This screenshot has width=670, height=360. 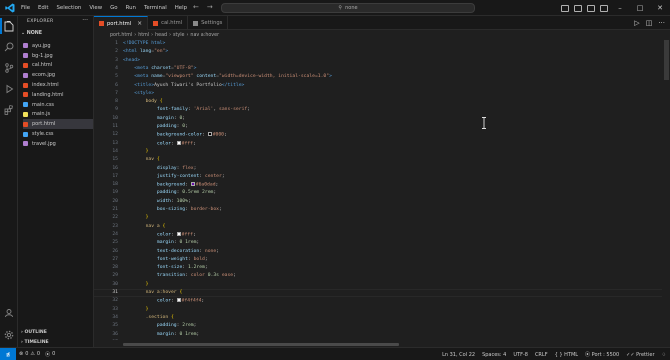 What do you see at coordinates (590, 8) in the screenshot?
I see `toggle-secondary-sidebar-icon` at bounding box center [590, 8].